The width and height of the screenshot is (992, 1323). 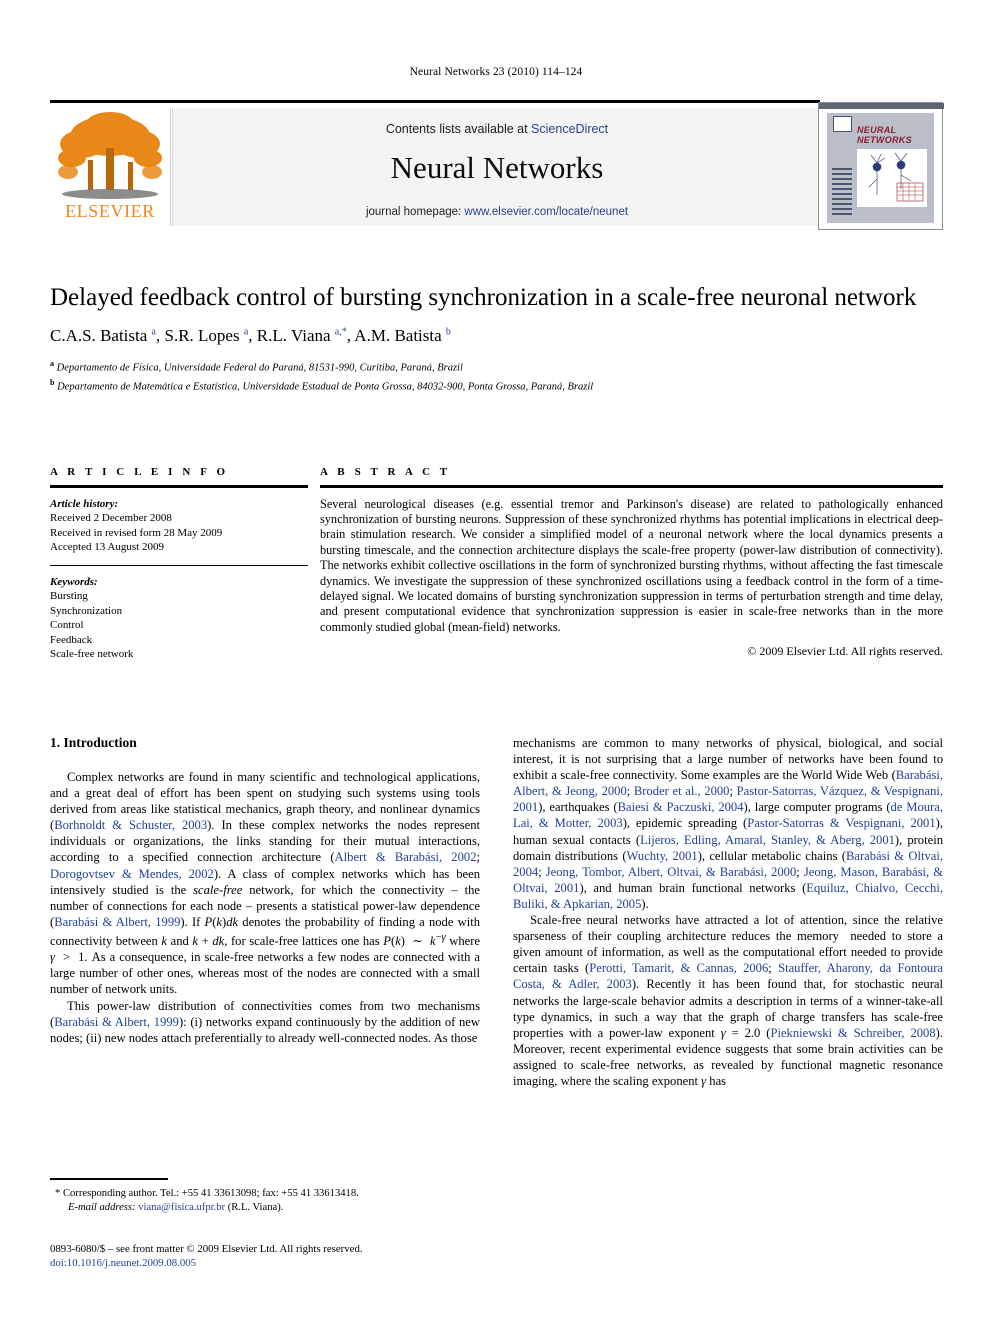 What do you see at coordinates (107, 547) in the screenshot?
I see `history-accepted: Accepted 13 August 2009` at bounding box center [107, 547].